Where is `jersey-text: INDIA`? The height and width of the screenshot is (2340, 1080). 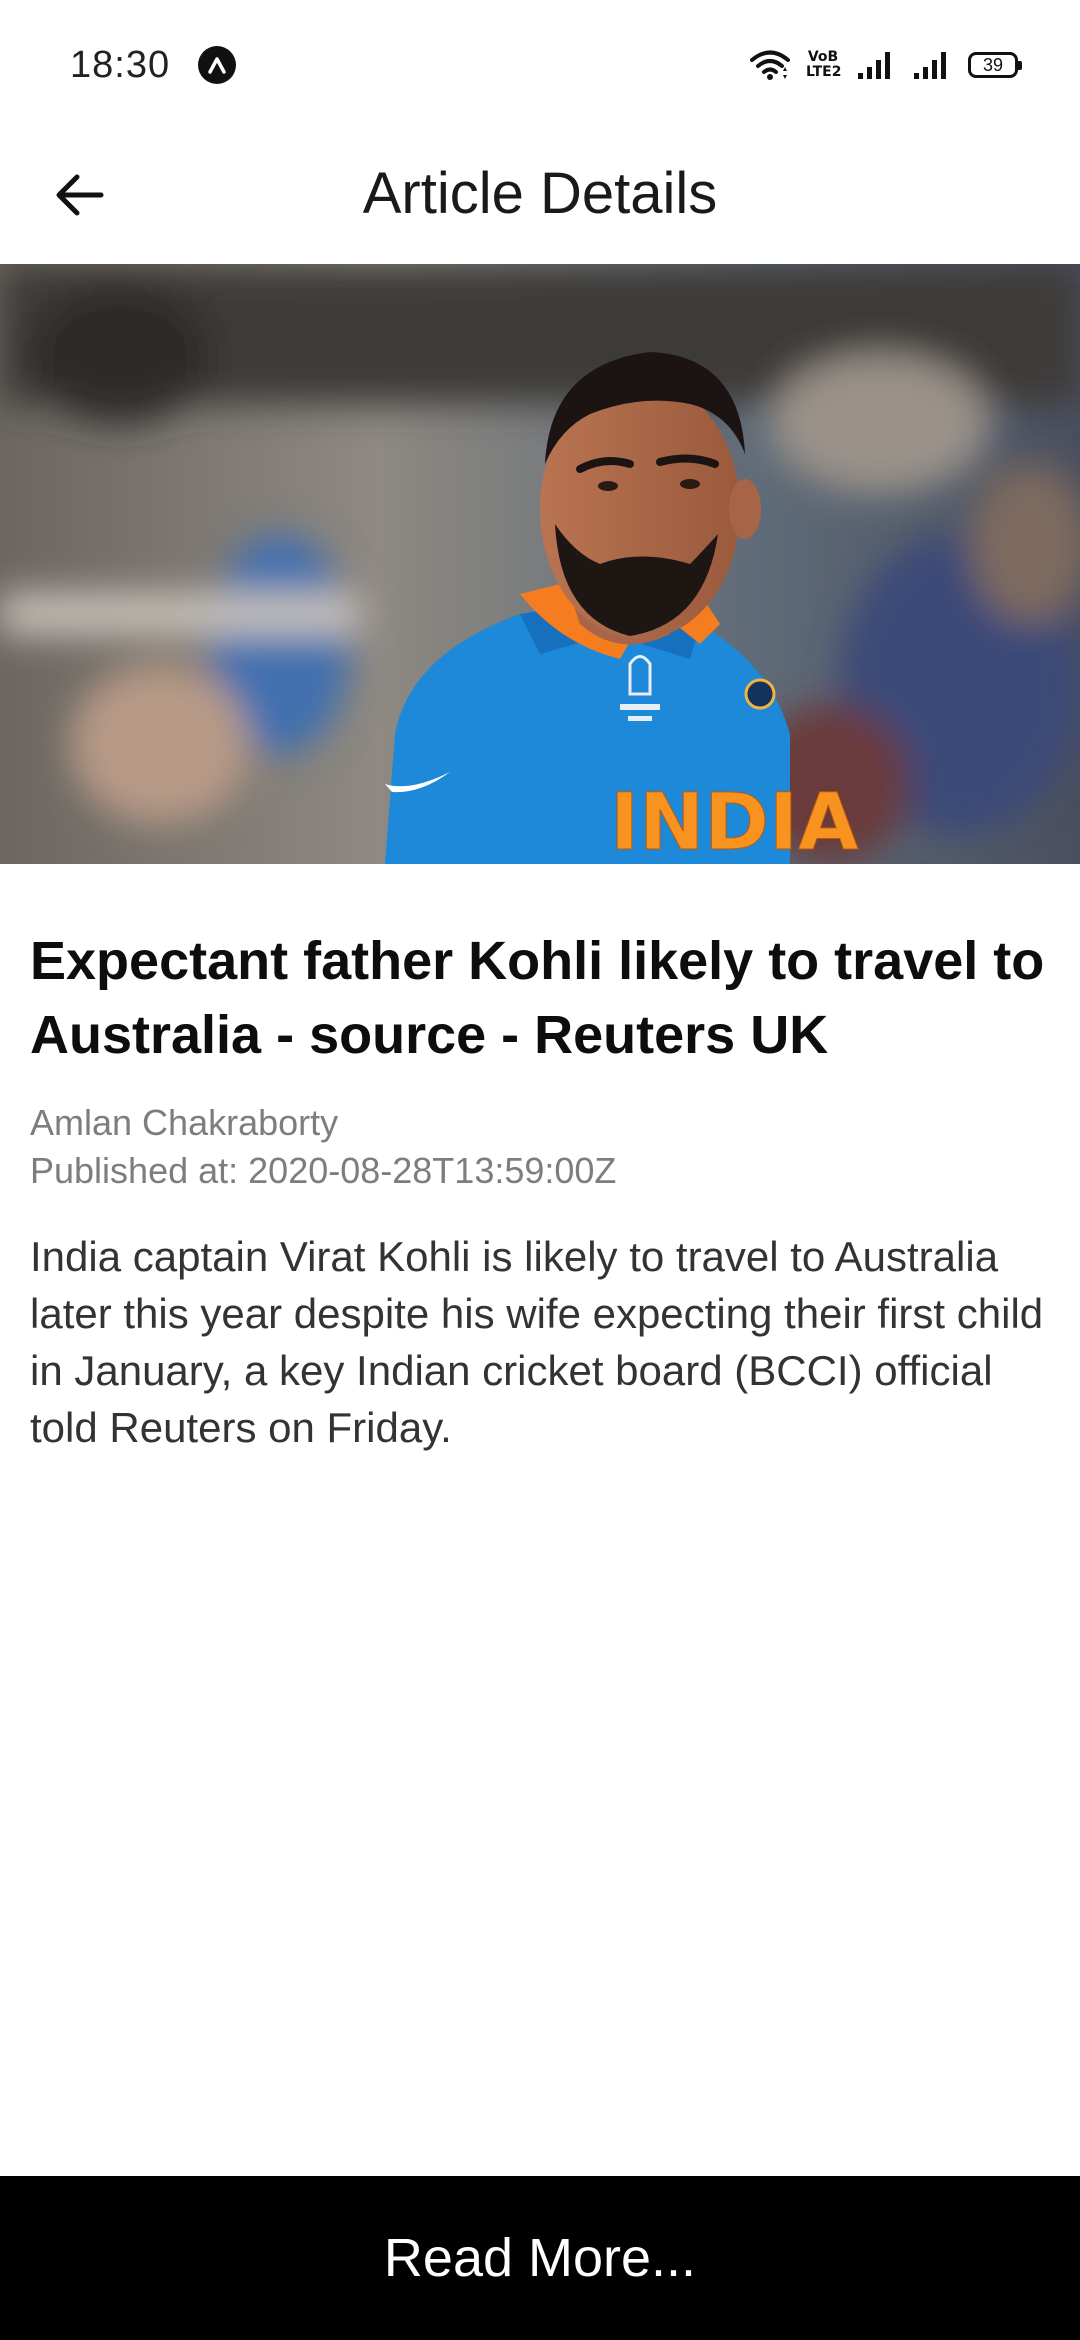 jersey-text: INDIA is located at coordinates (734, 821).